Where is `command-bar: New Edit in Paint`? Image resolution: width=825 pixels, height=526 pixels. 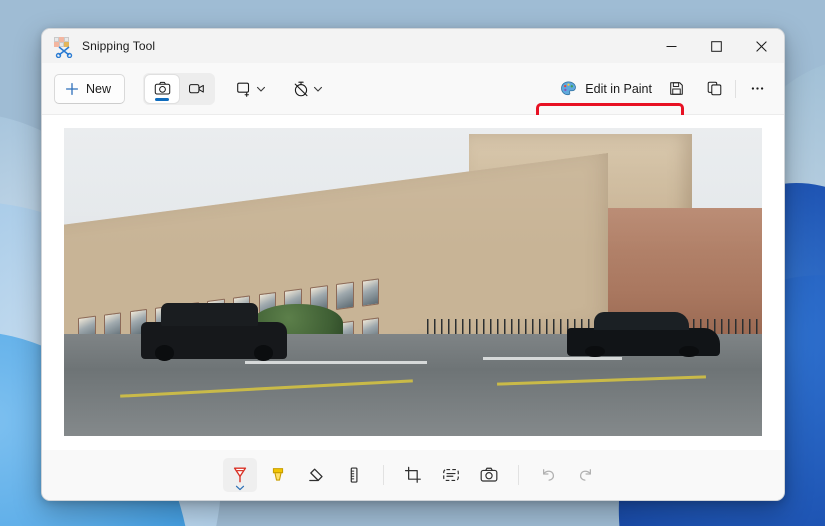 command-bar: New Edit in Paint is located at coordinates (413, 102).